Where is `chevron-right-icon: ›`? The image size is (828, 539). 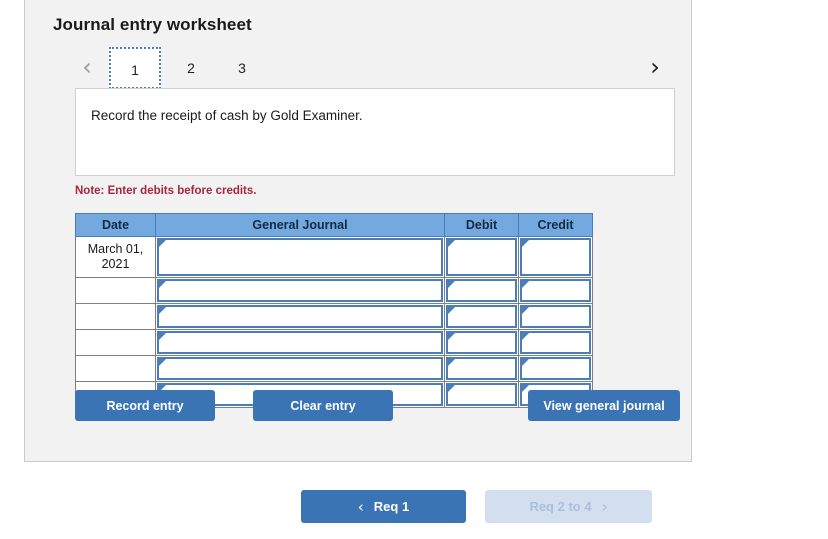 chevron-right-icon: › is located at coordinates (604, 506).